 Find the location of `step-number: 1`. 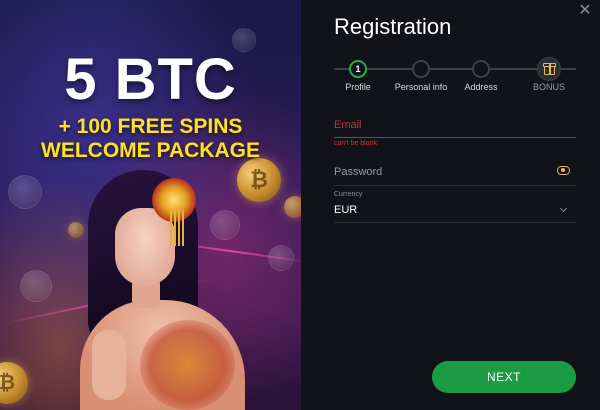

step-number: 1 is located at coordinates (358, 69).